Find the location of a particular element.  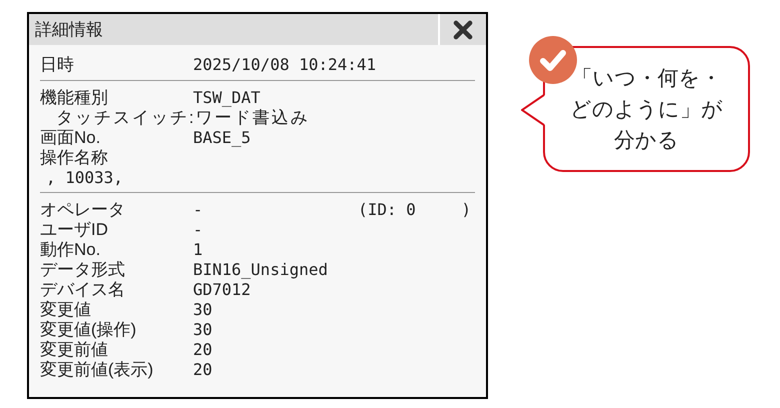

field-label: デバイス名 is located at coordinates (83, 290).